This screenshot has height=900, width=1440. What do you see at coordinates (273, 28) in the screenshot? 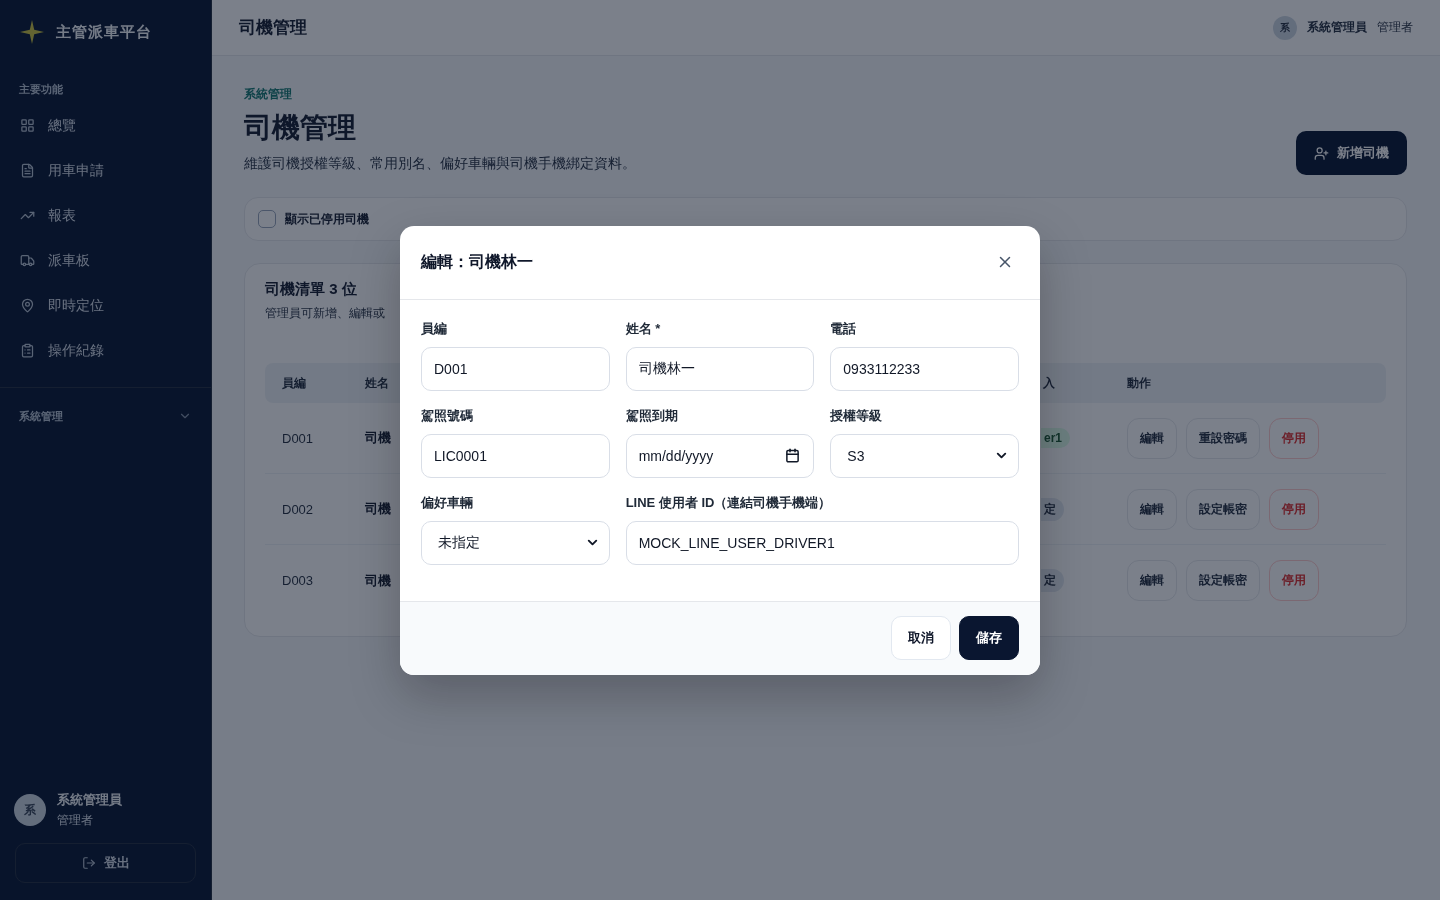
I see `top-bar-title: 司機管理` at bounding box center [273, 28].